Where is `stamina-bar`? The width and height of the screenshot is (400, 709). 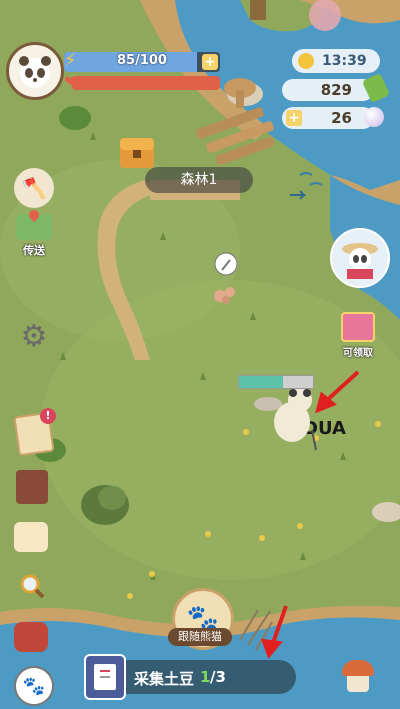
stamina-bar is located at coordinates (146, 83).